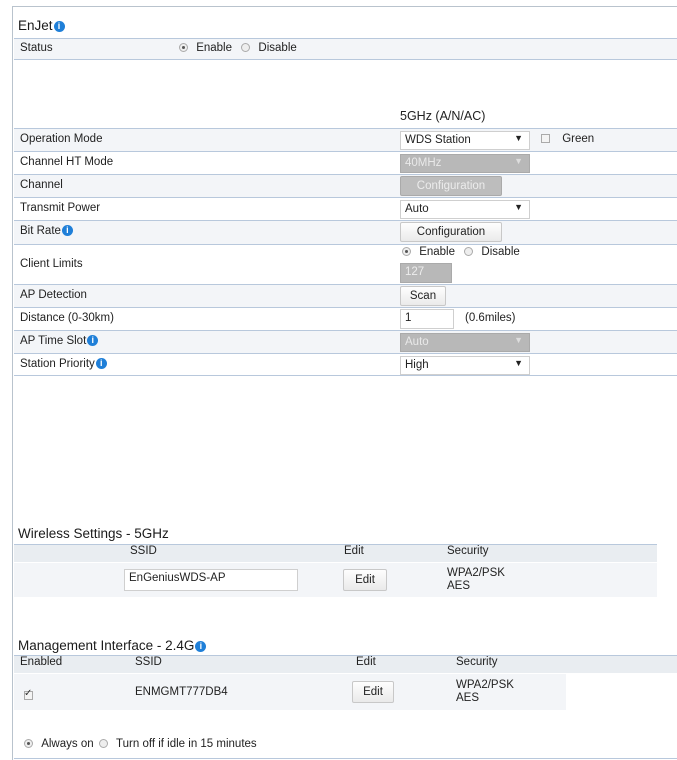  What do you see at coordinates (61, 139) in the screenshot?
I see `operation-mode-label: Operation Mode` at bounding box center [61, 139].